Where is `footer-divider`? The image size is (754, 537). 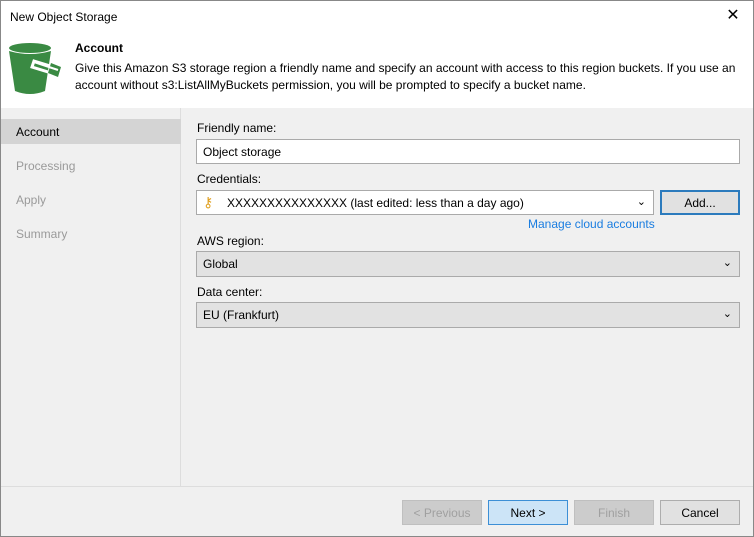 footer-divider is located at coordinates (377, 486).